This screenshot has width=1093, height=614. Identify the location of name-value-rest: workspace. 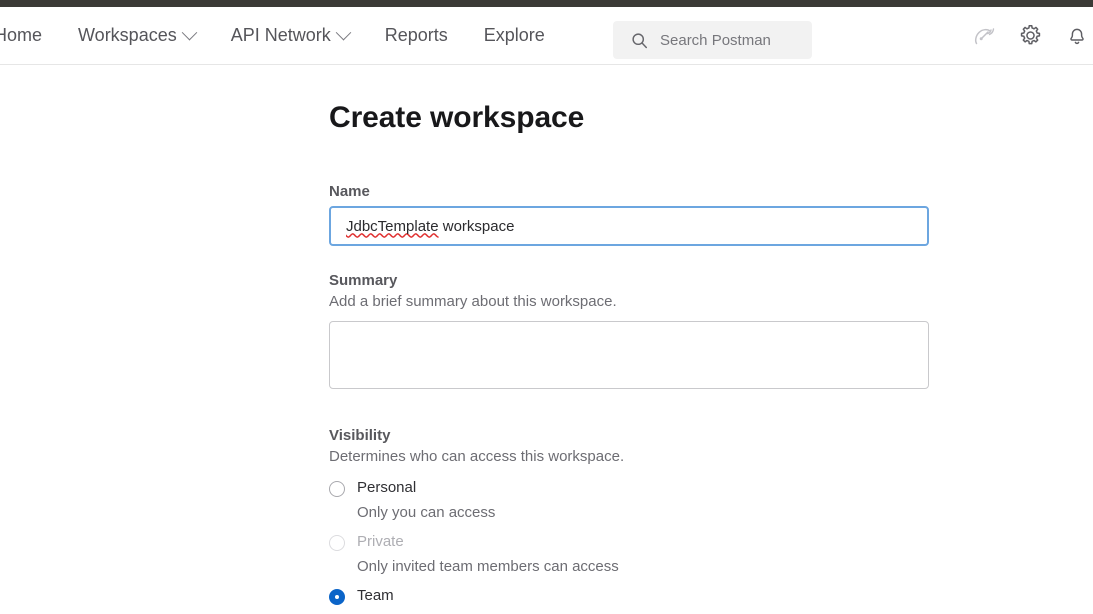
(476, 226).